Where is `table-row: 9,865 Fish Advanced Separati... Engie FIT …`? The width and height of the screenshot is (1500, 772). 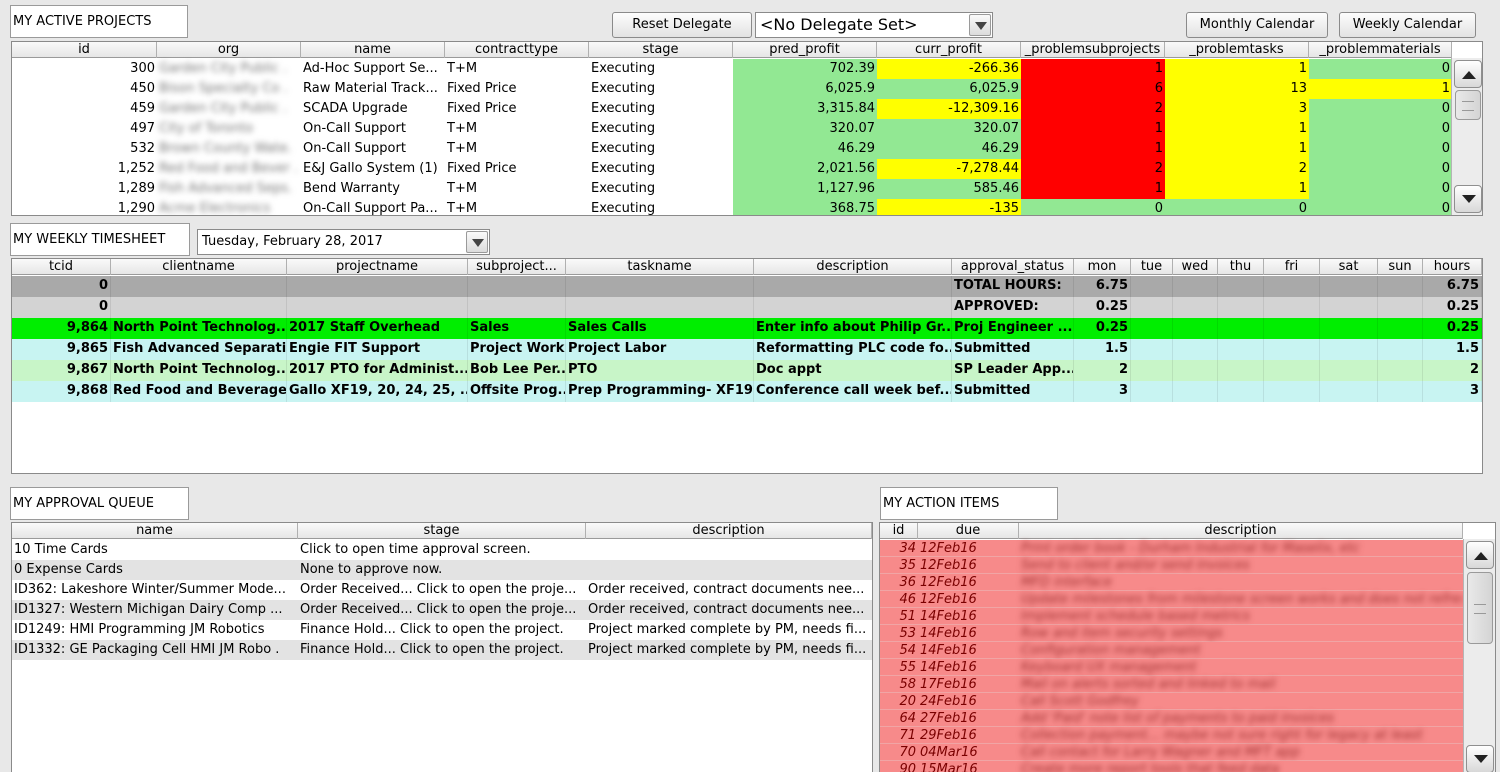 table-row: 9,865 Fish Advanced Separati... Engie FIT … is located at coordinates (747, 349).